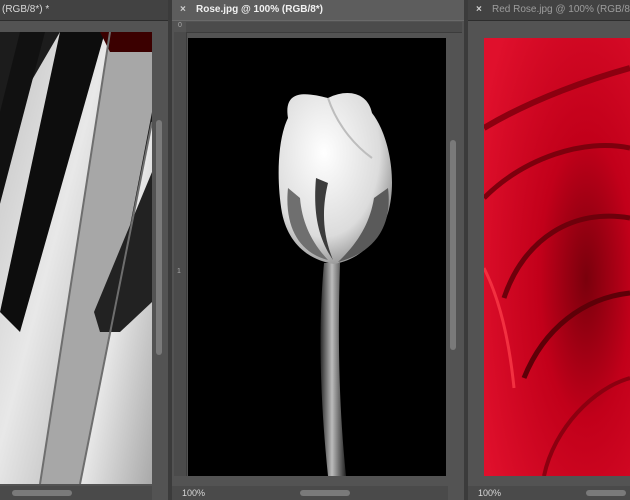 The image size is (630, 500). What do you see at coordinates (84, 10) in the screenshot?
I see `document-tab-piano: (RGB/8*) *` at bounding box center [84, 10].